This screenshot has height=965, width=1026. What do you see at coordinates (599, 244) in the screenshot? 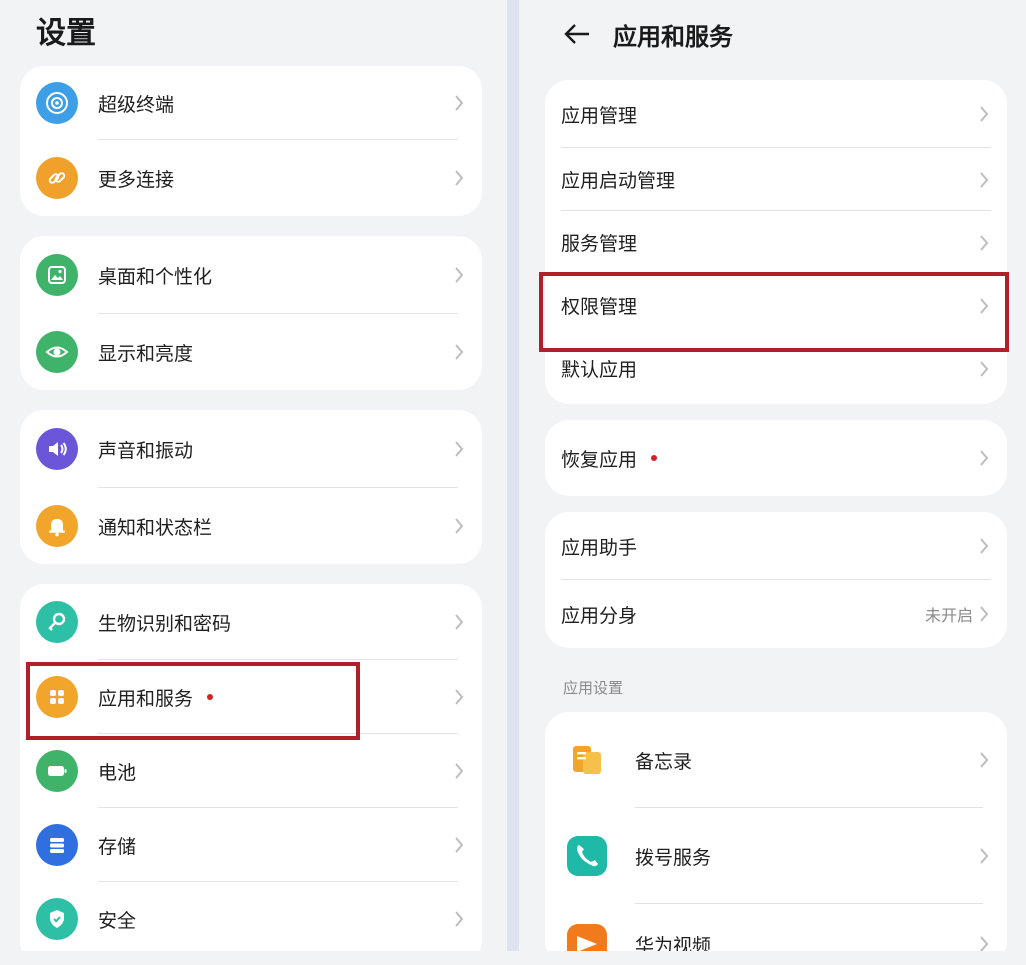
I see `menu-item-label: 服务管理` at bounding box center [599, 244].